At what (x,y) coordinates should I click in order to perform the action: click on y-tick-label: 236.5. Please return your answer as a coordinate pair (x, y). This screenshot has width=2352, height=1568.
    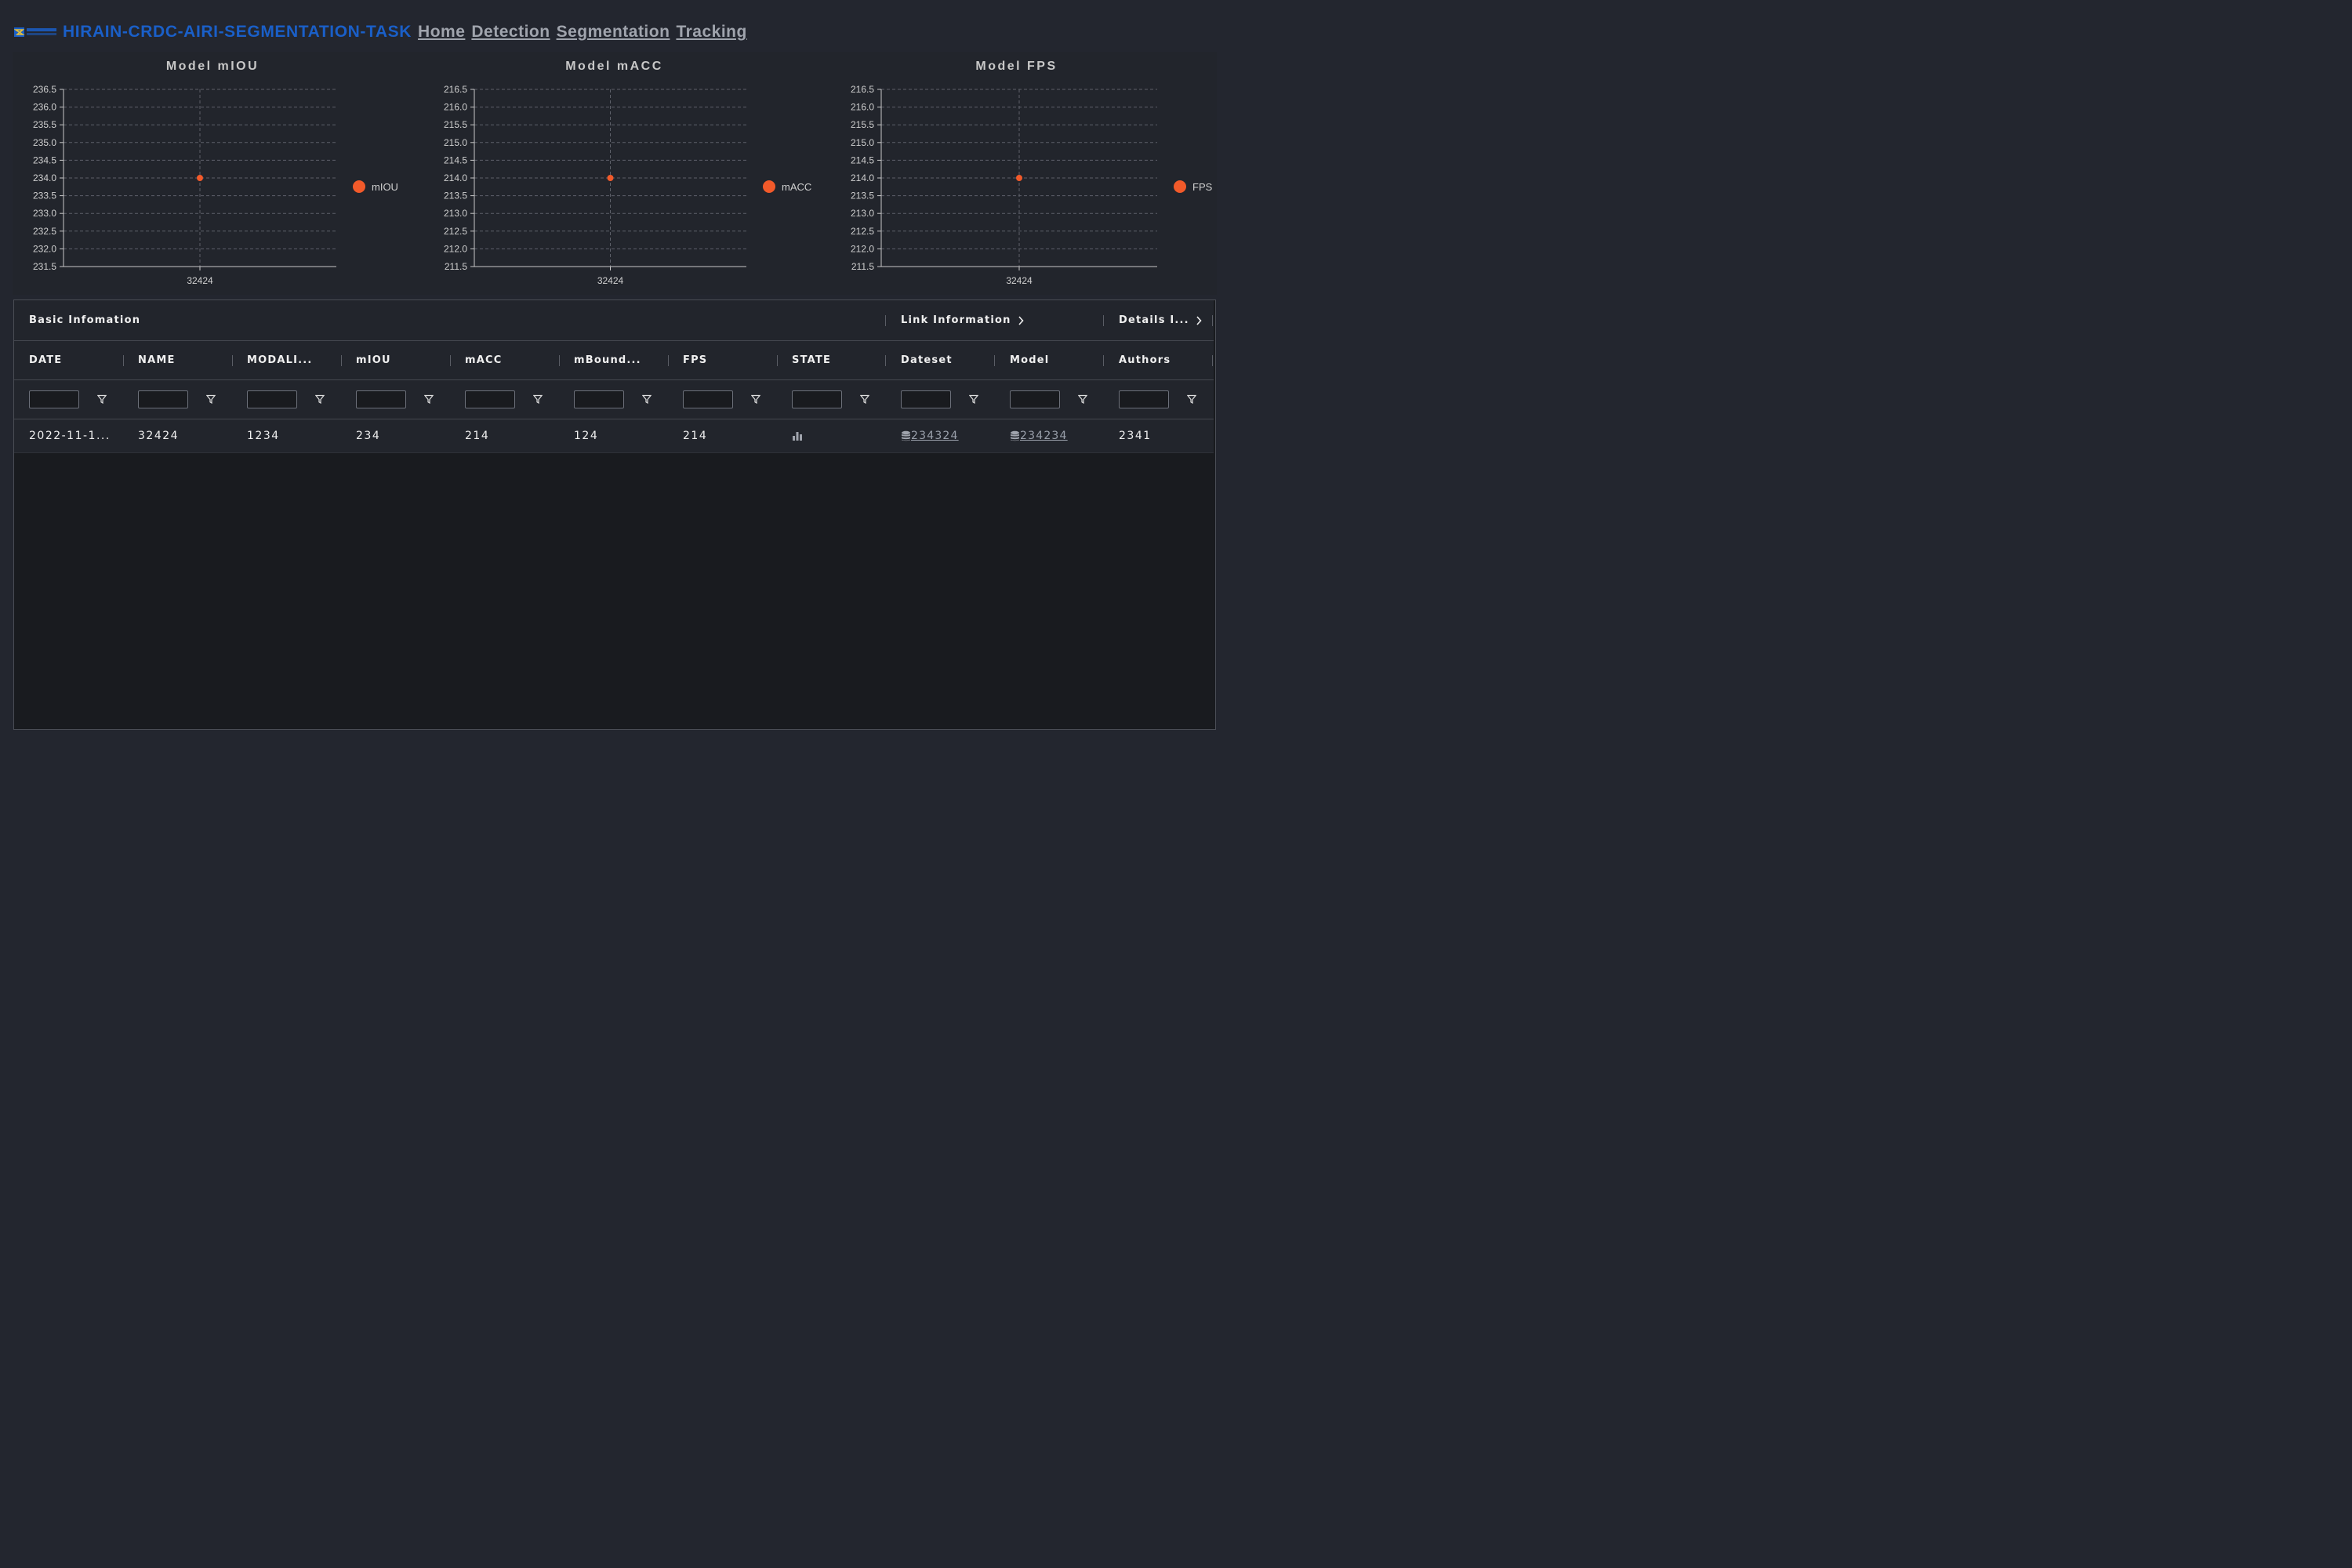
    Looking at the image, I should click on (44, 89).